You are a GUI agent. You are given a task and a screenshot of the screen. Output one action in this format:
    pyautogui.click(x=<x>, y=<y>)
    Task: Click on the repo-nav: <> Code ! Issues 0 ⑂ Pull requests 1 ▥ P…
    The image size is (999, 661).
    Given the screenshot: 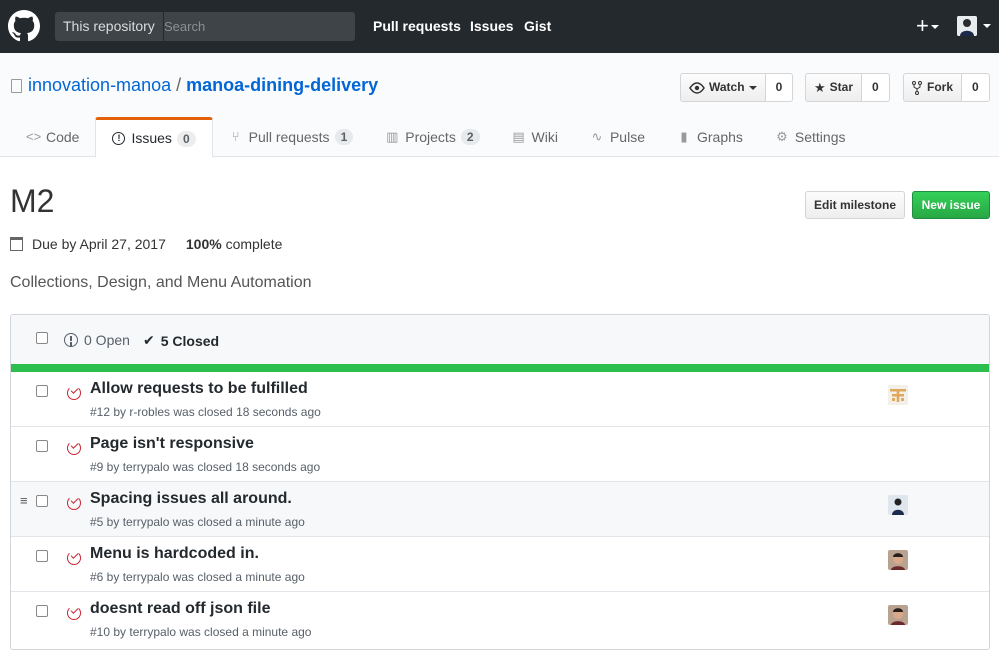 What is the action you would take?
    pyautogui.click(x=436, y=137)
    